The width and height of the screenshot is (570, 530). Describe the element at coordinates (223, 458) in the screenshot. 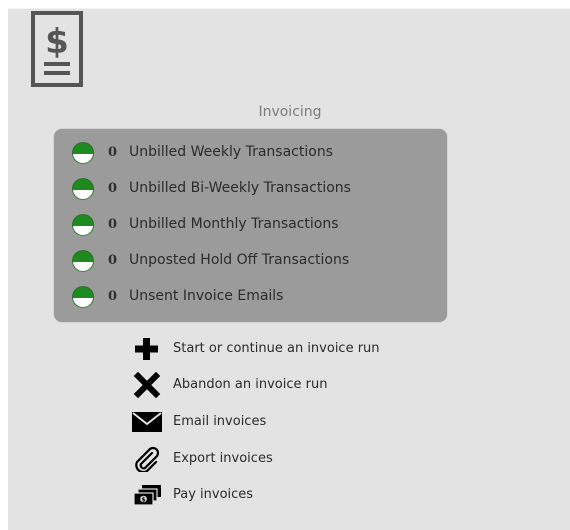

I see `action-label: Export invoices` at that location.